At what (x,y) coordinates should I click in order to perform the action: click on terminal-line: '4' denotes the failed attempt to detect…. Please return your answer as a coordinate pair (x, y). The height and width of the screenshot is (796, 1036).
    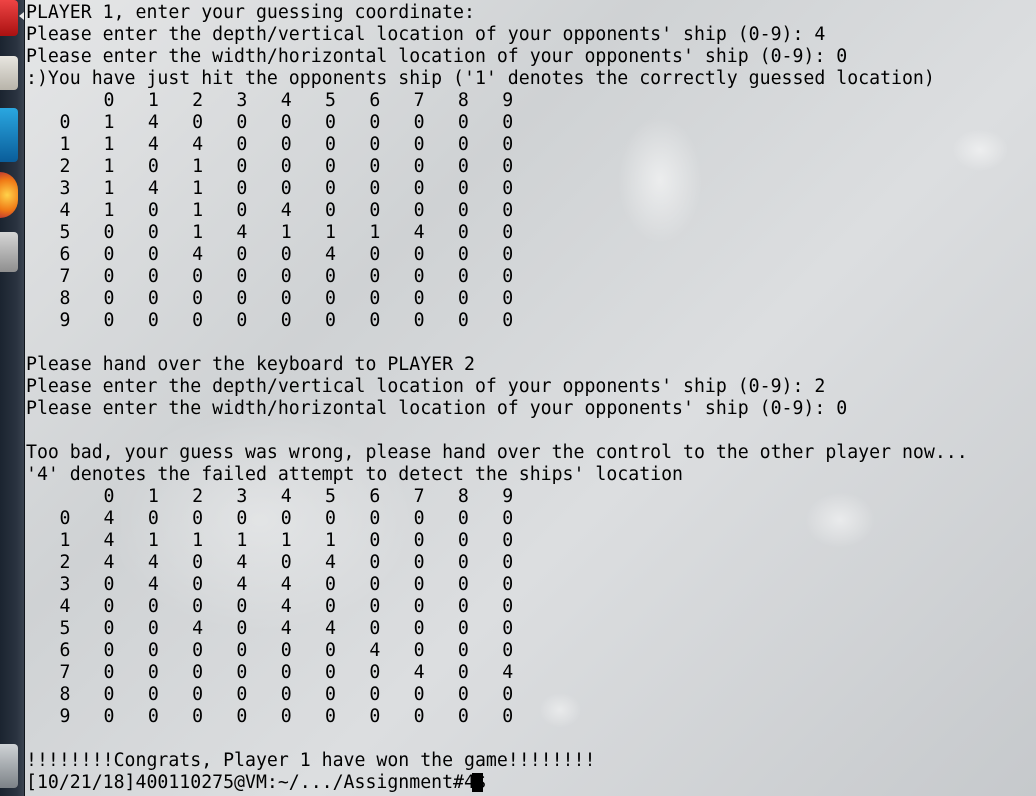
    Looking at the image, I should click on (354, 474).